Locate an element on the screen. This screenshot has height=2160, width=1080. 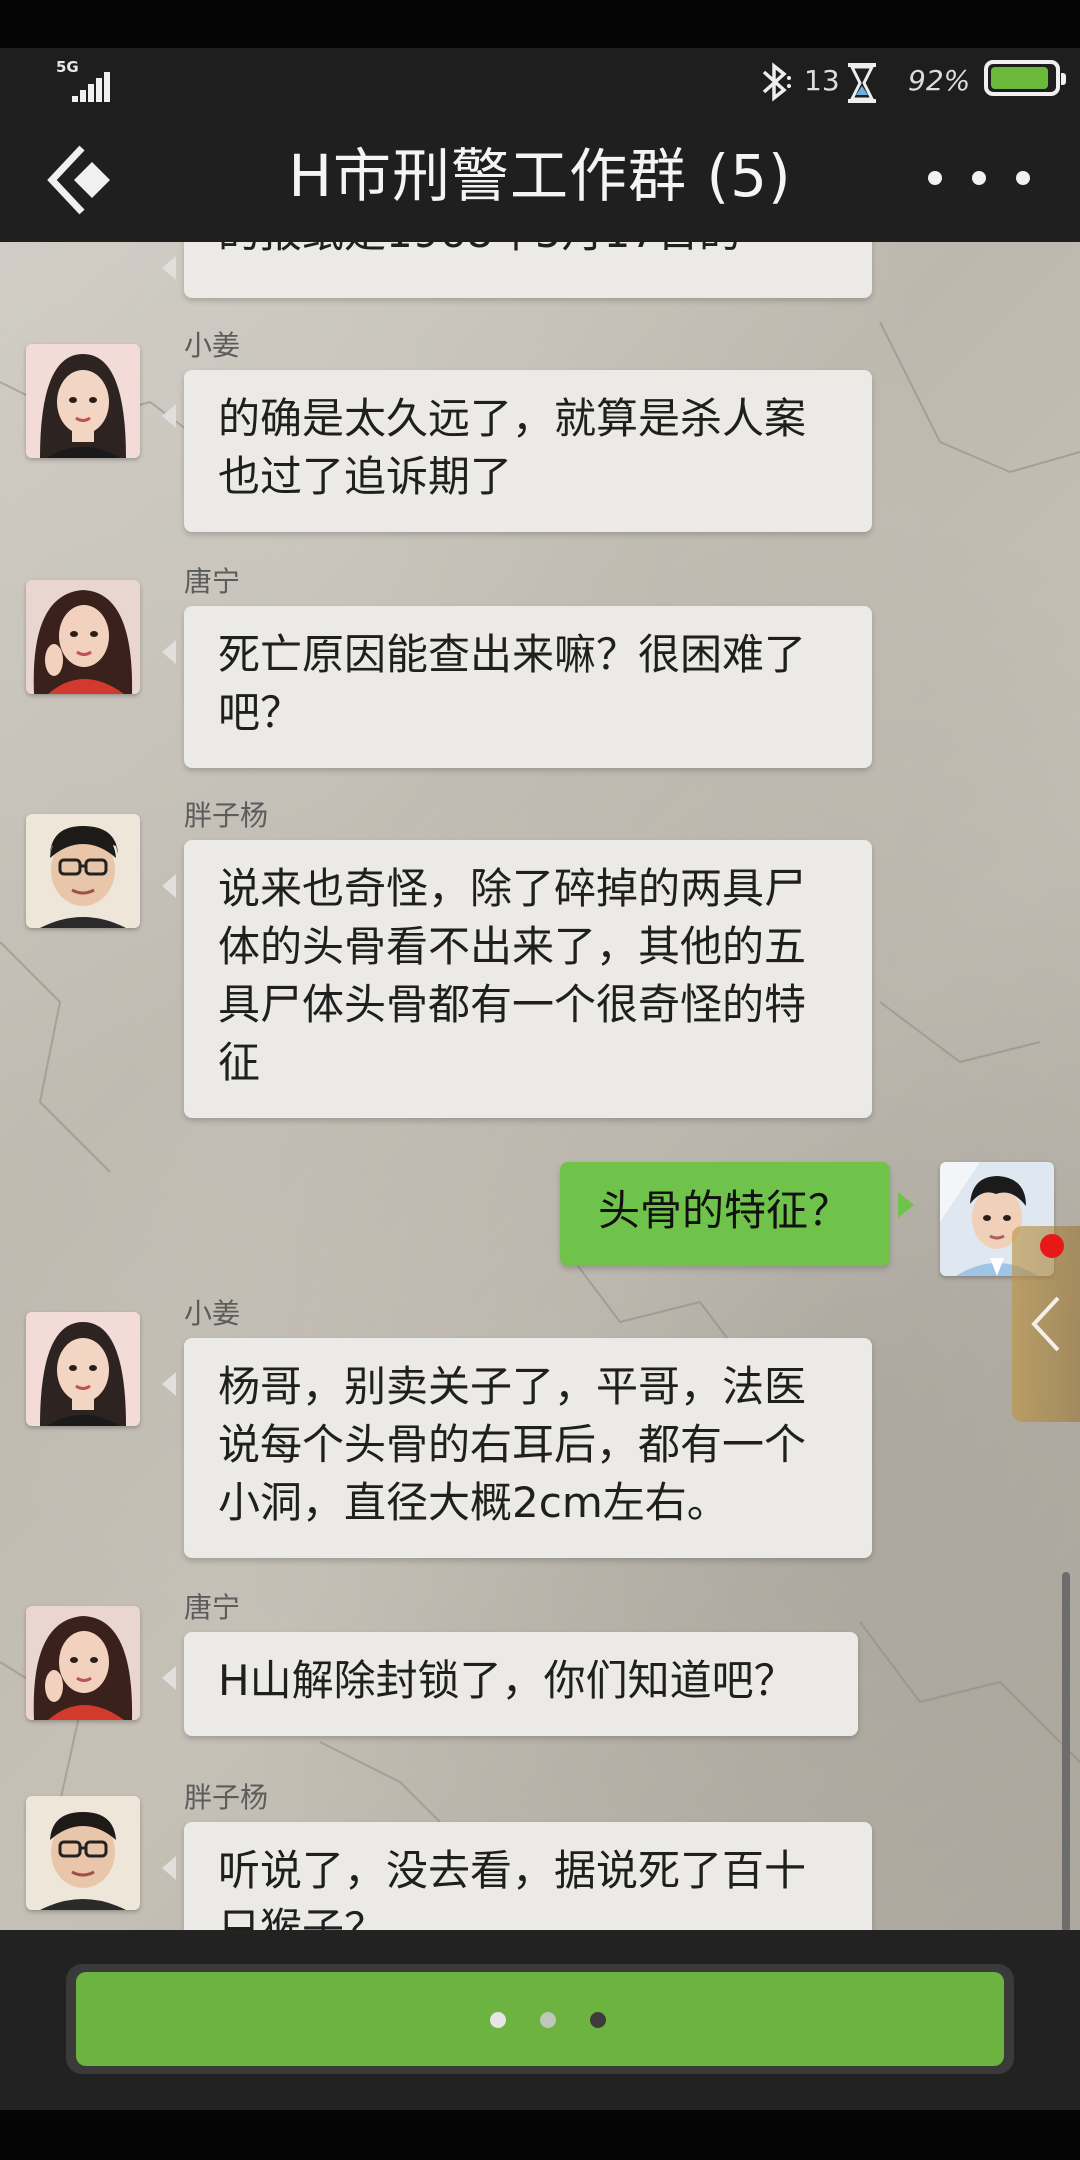
message-text: 吧？ is located at coordinates (260, 712).